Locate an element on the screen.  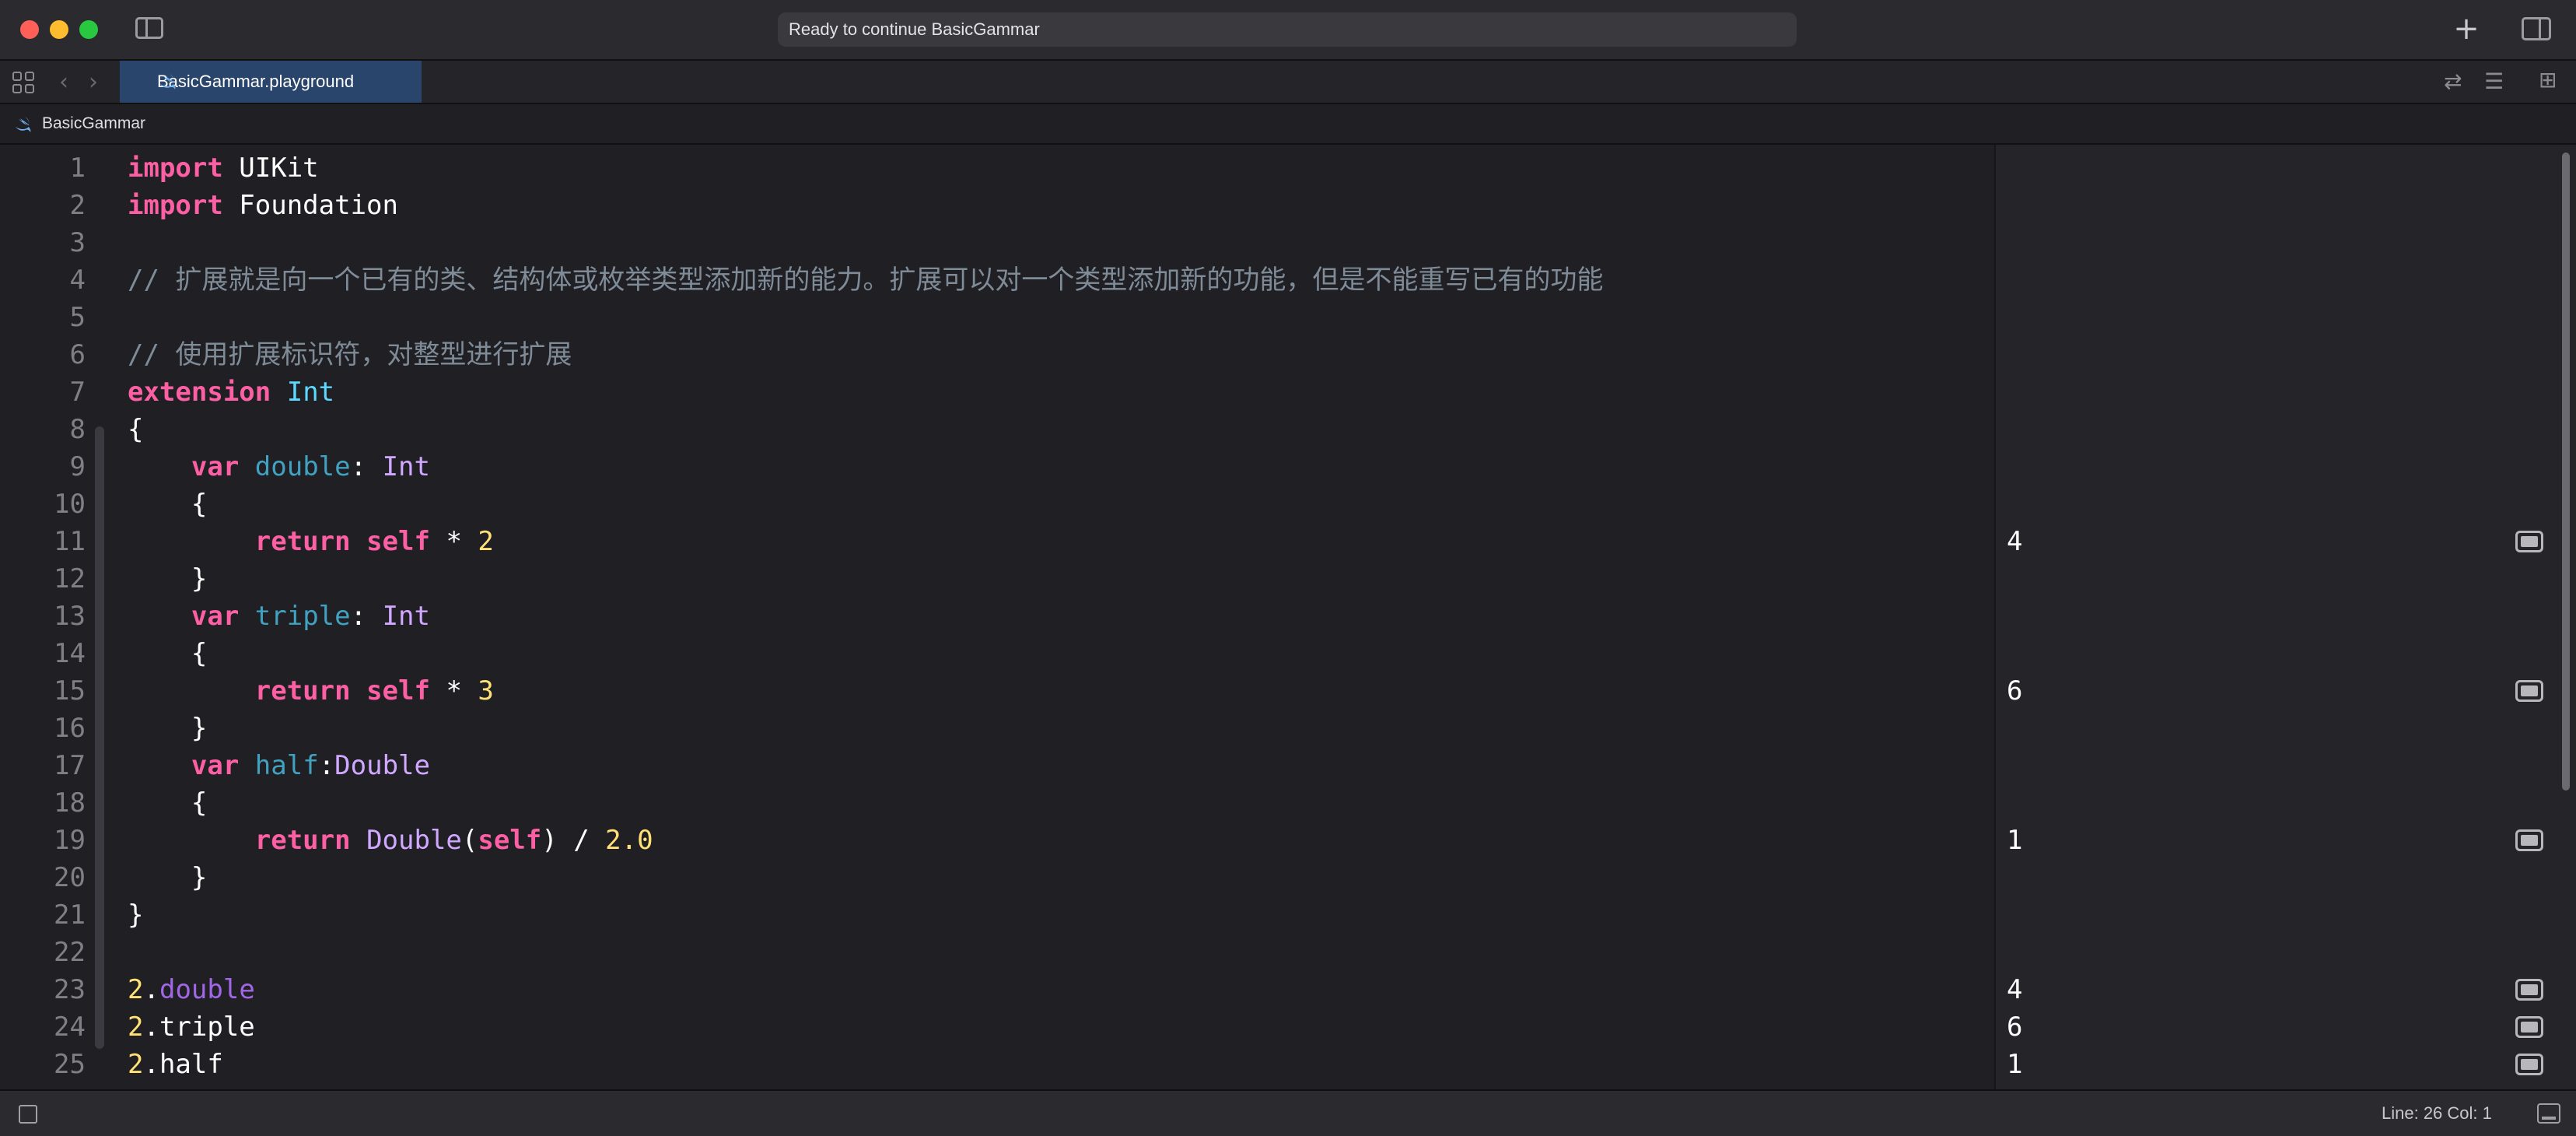
title-bar: Ready to continue BasicGammar + is located at coordinates (1288, 30).